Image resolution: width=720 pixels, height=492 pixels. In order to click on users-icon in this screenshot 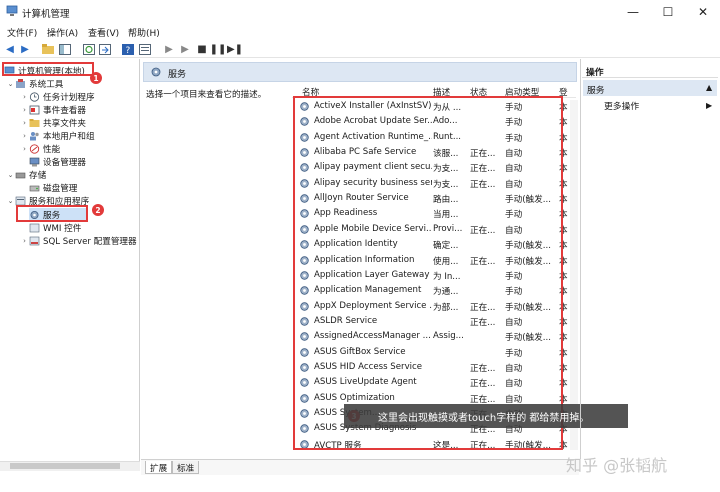, I will do `click(34, 135)`.